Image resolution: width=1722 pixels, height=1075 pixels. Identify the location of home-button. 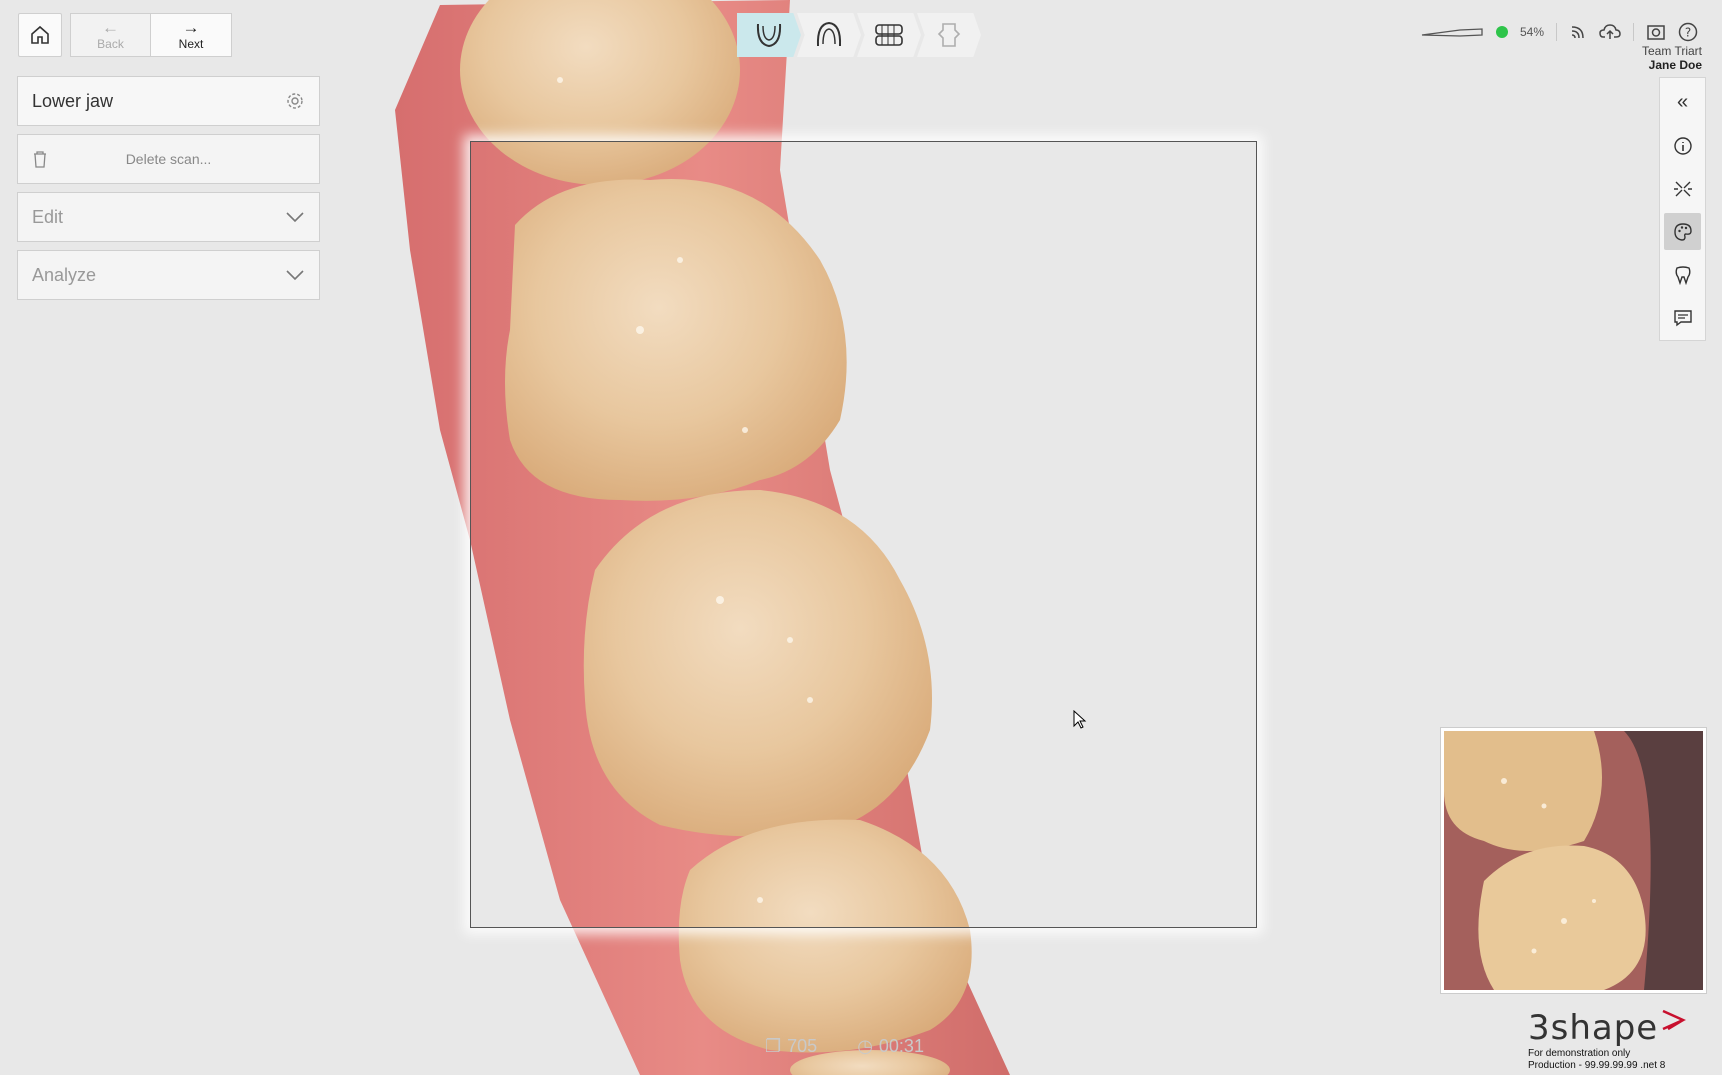
(40, 35).